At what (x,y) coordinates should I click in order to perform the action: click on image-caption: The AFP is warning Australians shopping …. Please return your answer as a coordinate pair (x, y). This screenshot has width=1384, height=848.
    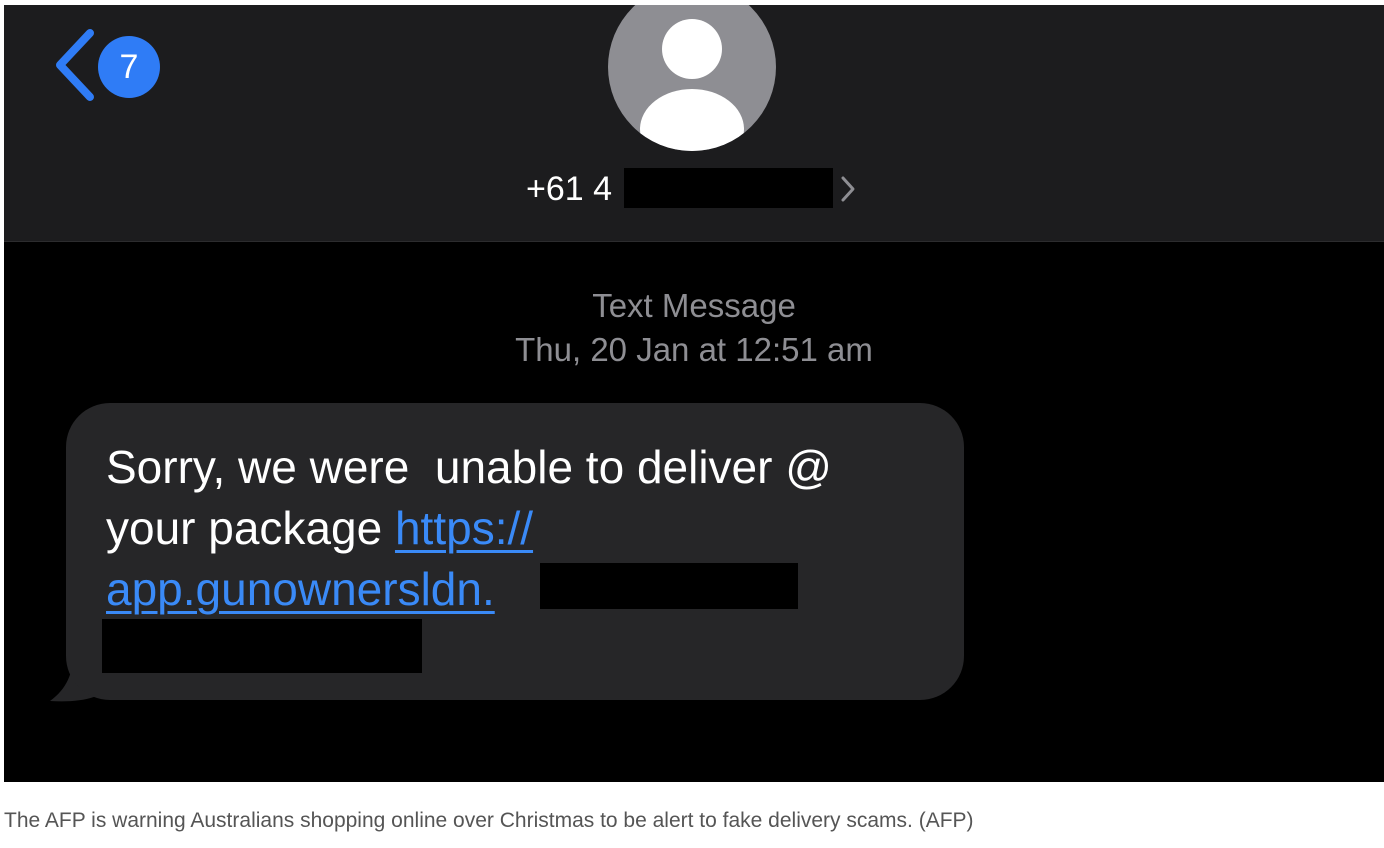
    Looking at the image, I should click on (489, 820).